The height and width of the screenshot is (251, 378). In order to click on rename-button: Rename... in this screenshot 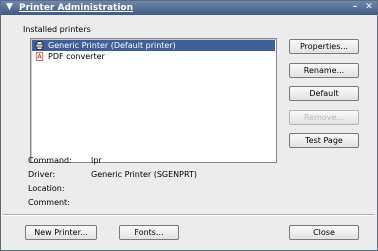, I will do `click(324, 70)`.